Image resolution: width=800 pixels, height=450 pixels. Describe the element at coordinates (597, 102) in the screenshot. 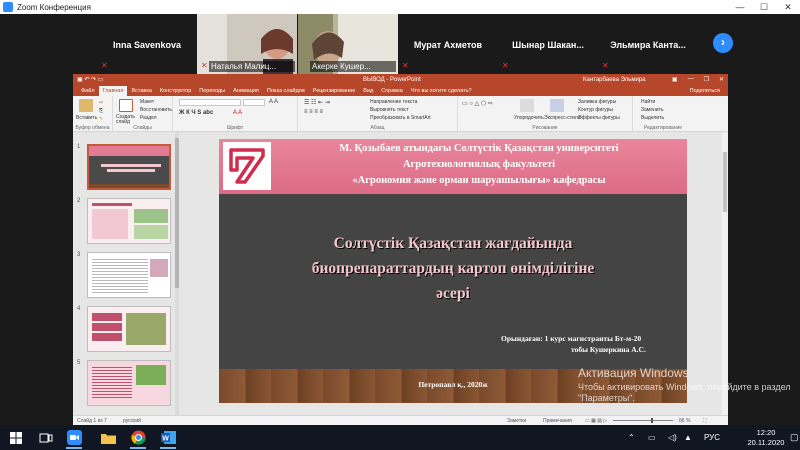

I see `shape-fill-button: Заливка фигуры` at that location.